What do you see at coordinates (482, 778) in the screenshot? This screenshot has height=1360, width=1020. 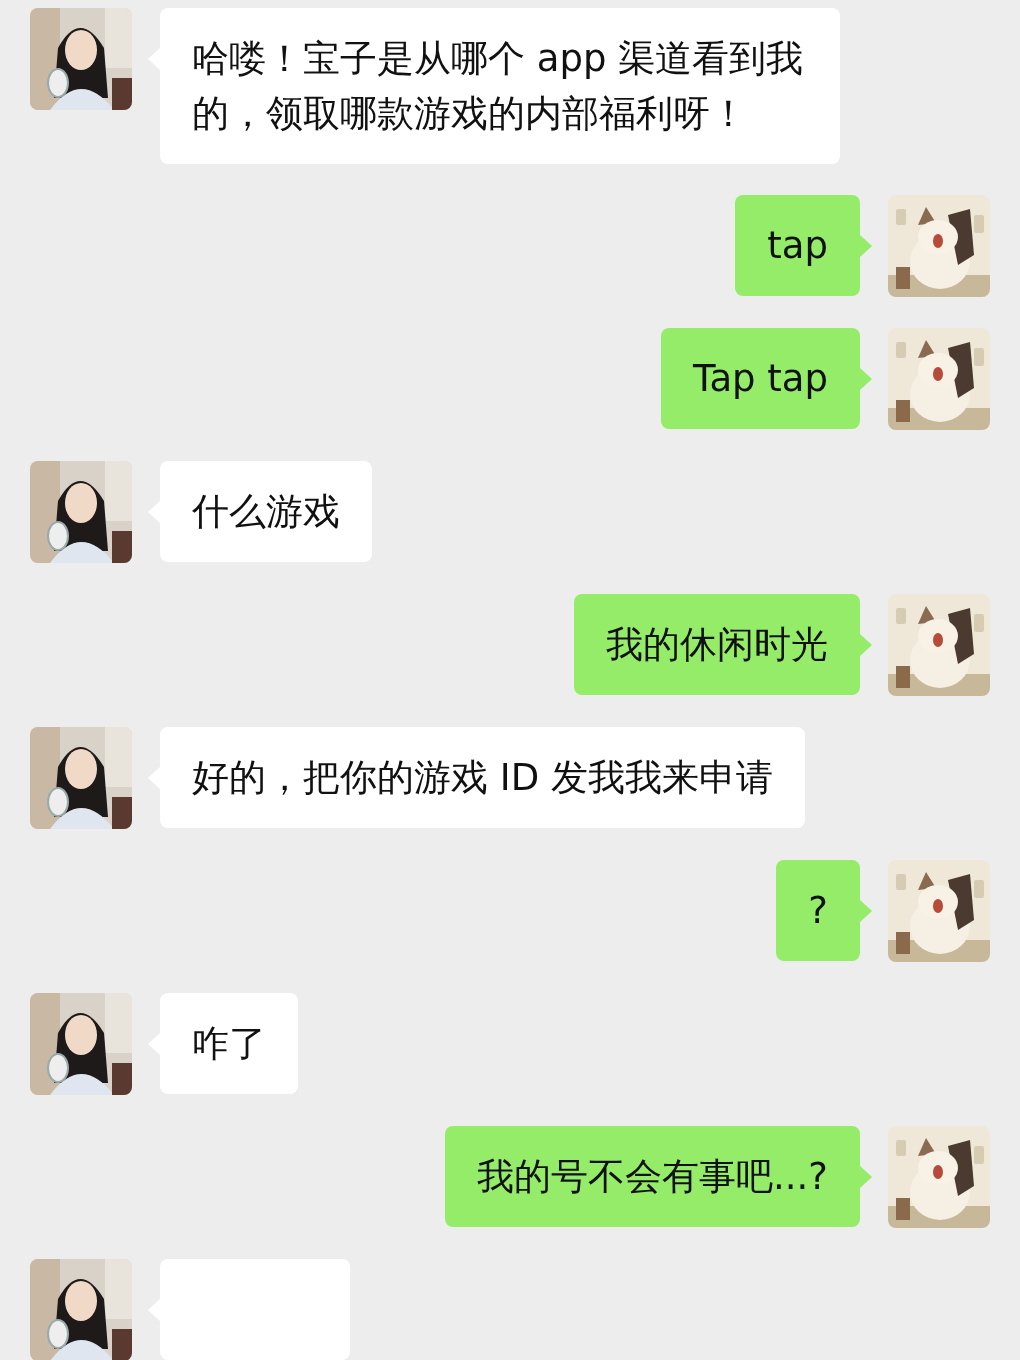 I see `message-text: 好的，把你的游戏 ID 发我我来申请` at bounding box center [482, 778].